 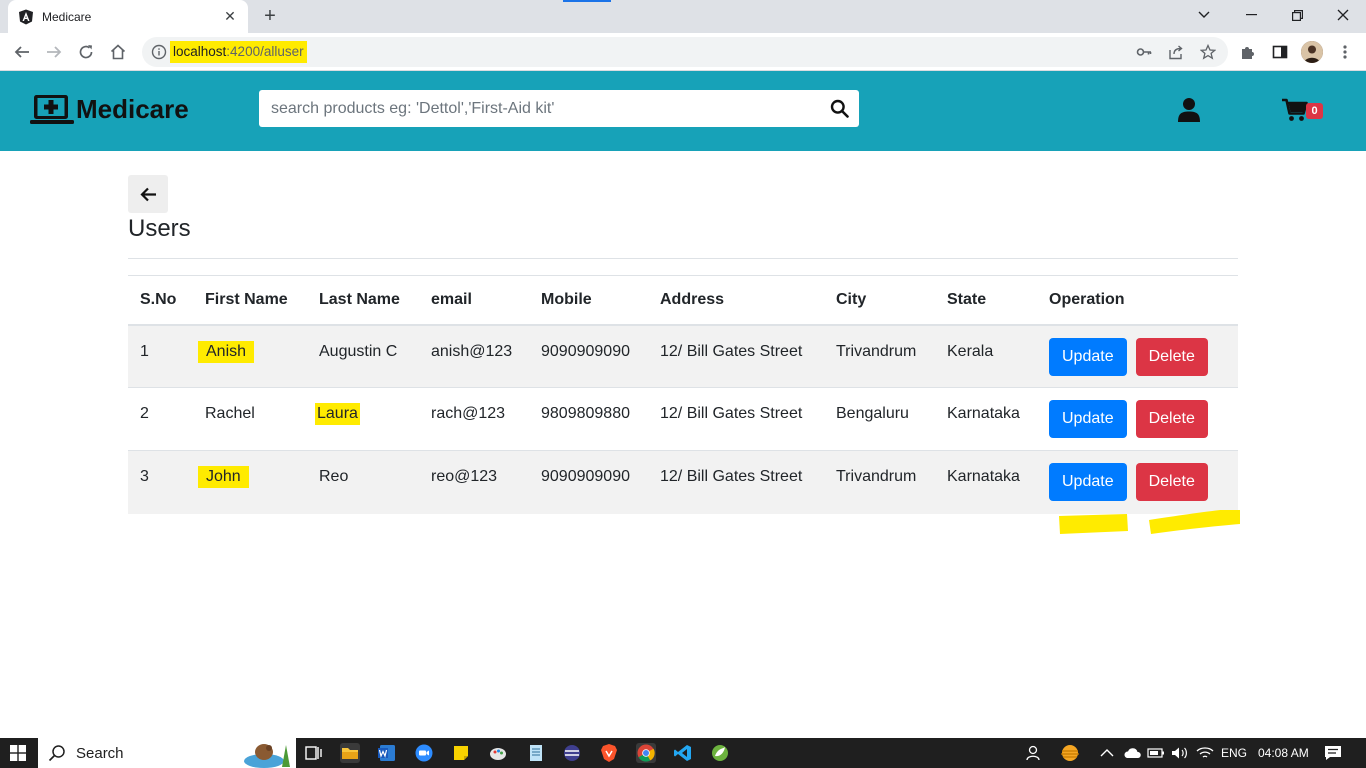 I want to click on cart-button: 0, so click(x=1304, y=111).